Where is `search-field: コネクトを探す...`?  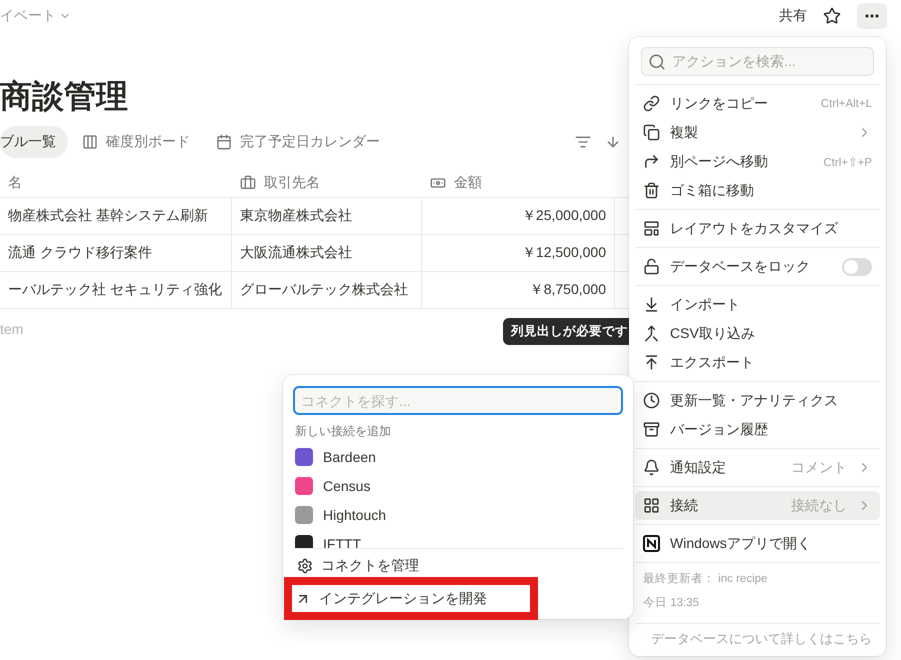
search-field: コネクトを探す... is located at coordinates (458, 400).